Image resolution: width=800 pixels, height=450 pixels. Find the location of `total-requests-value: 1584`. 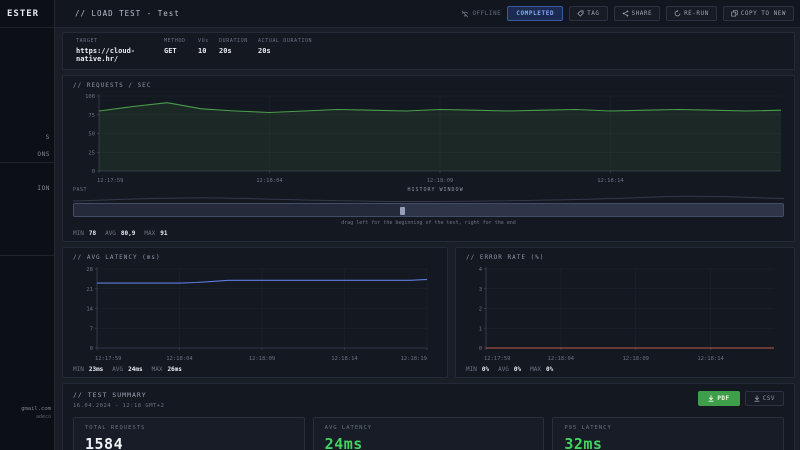

total-requests-value: 1584 is located at coordinates (104, 442).